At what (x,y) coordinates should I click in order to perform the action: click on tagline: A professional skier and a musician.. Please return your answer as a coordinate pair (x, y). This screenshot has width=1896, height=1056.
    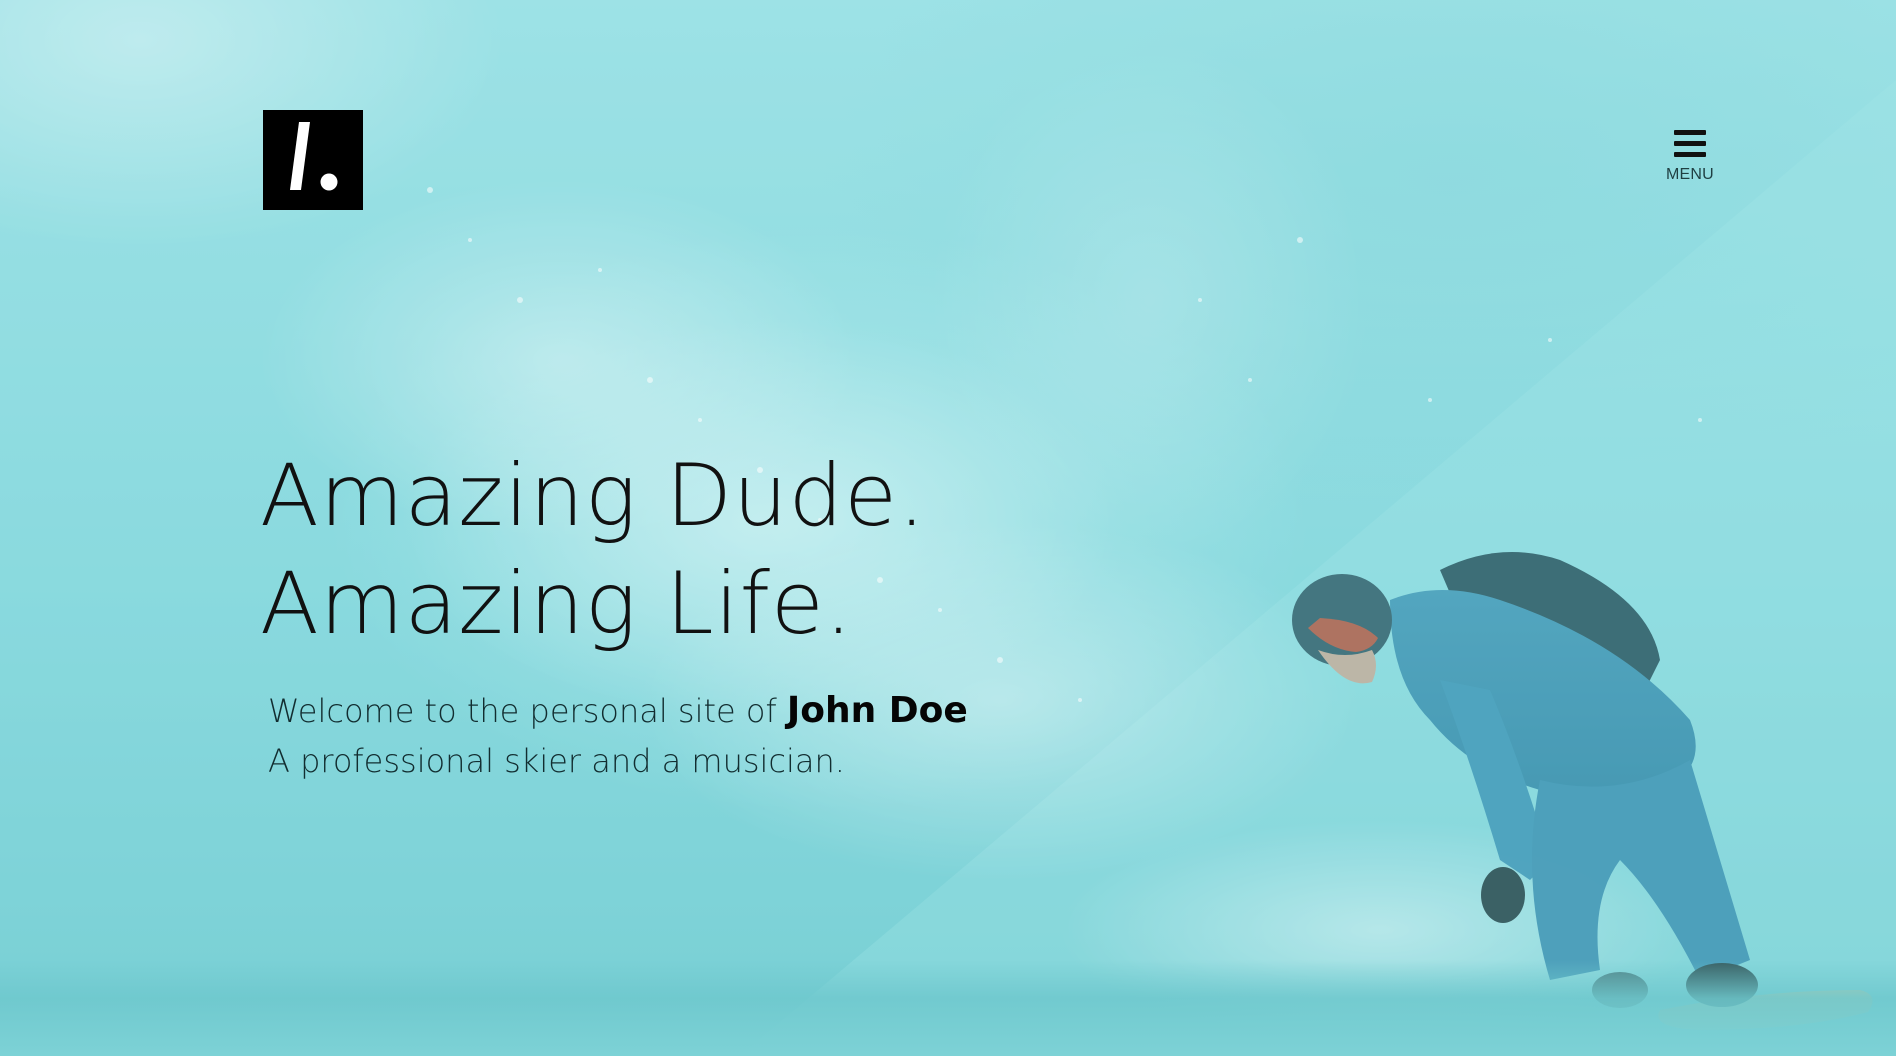
    Looking at the image, I should click on (556, 761).